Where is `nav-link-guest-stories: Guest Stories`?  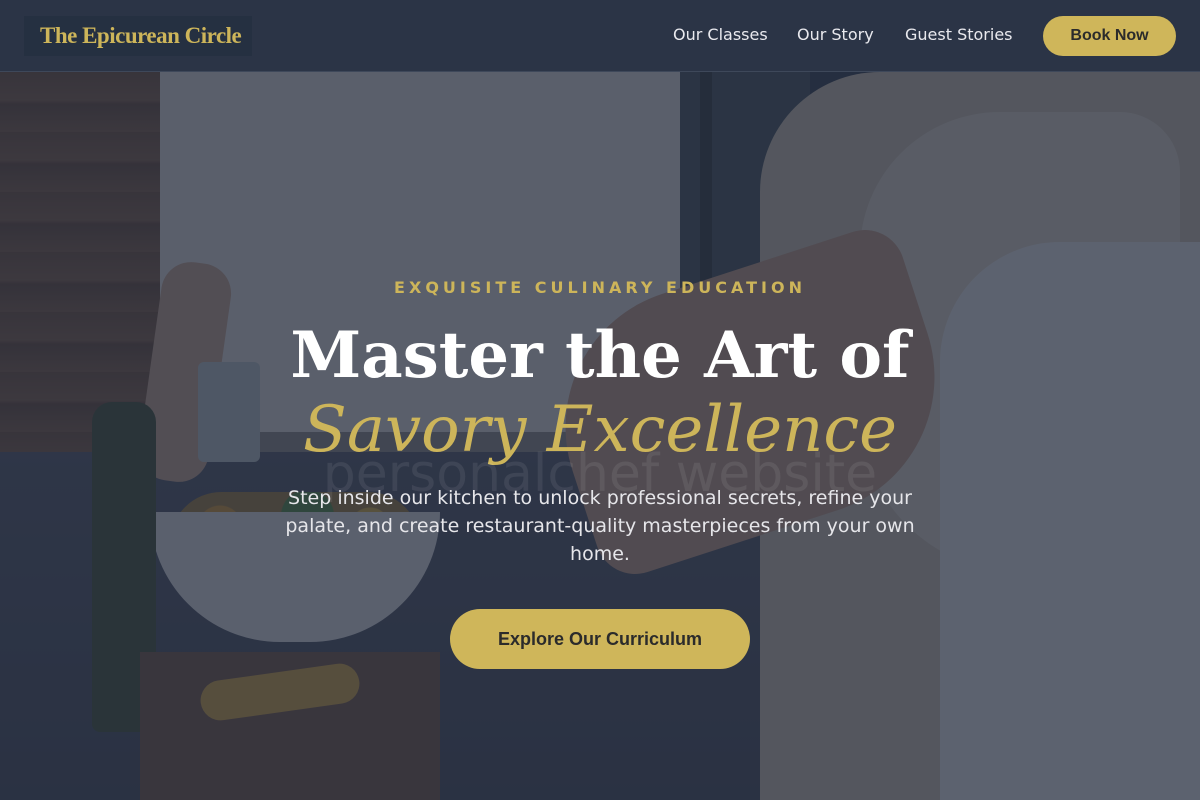
nav-link-guest-stories: Guest Stories is located at coordinates (959, 35).